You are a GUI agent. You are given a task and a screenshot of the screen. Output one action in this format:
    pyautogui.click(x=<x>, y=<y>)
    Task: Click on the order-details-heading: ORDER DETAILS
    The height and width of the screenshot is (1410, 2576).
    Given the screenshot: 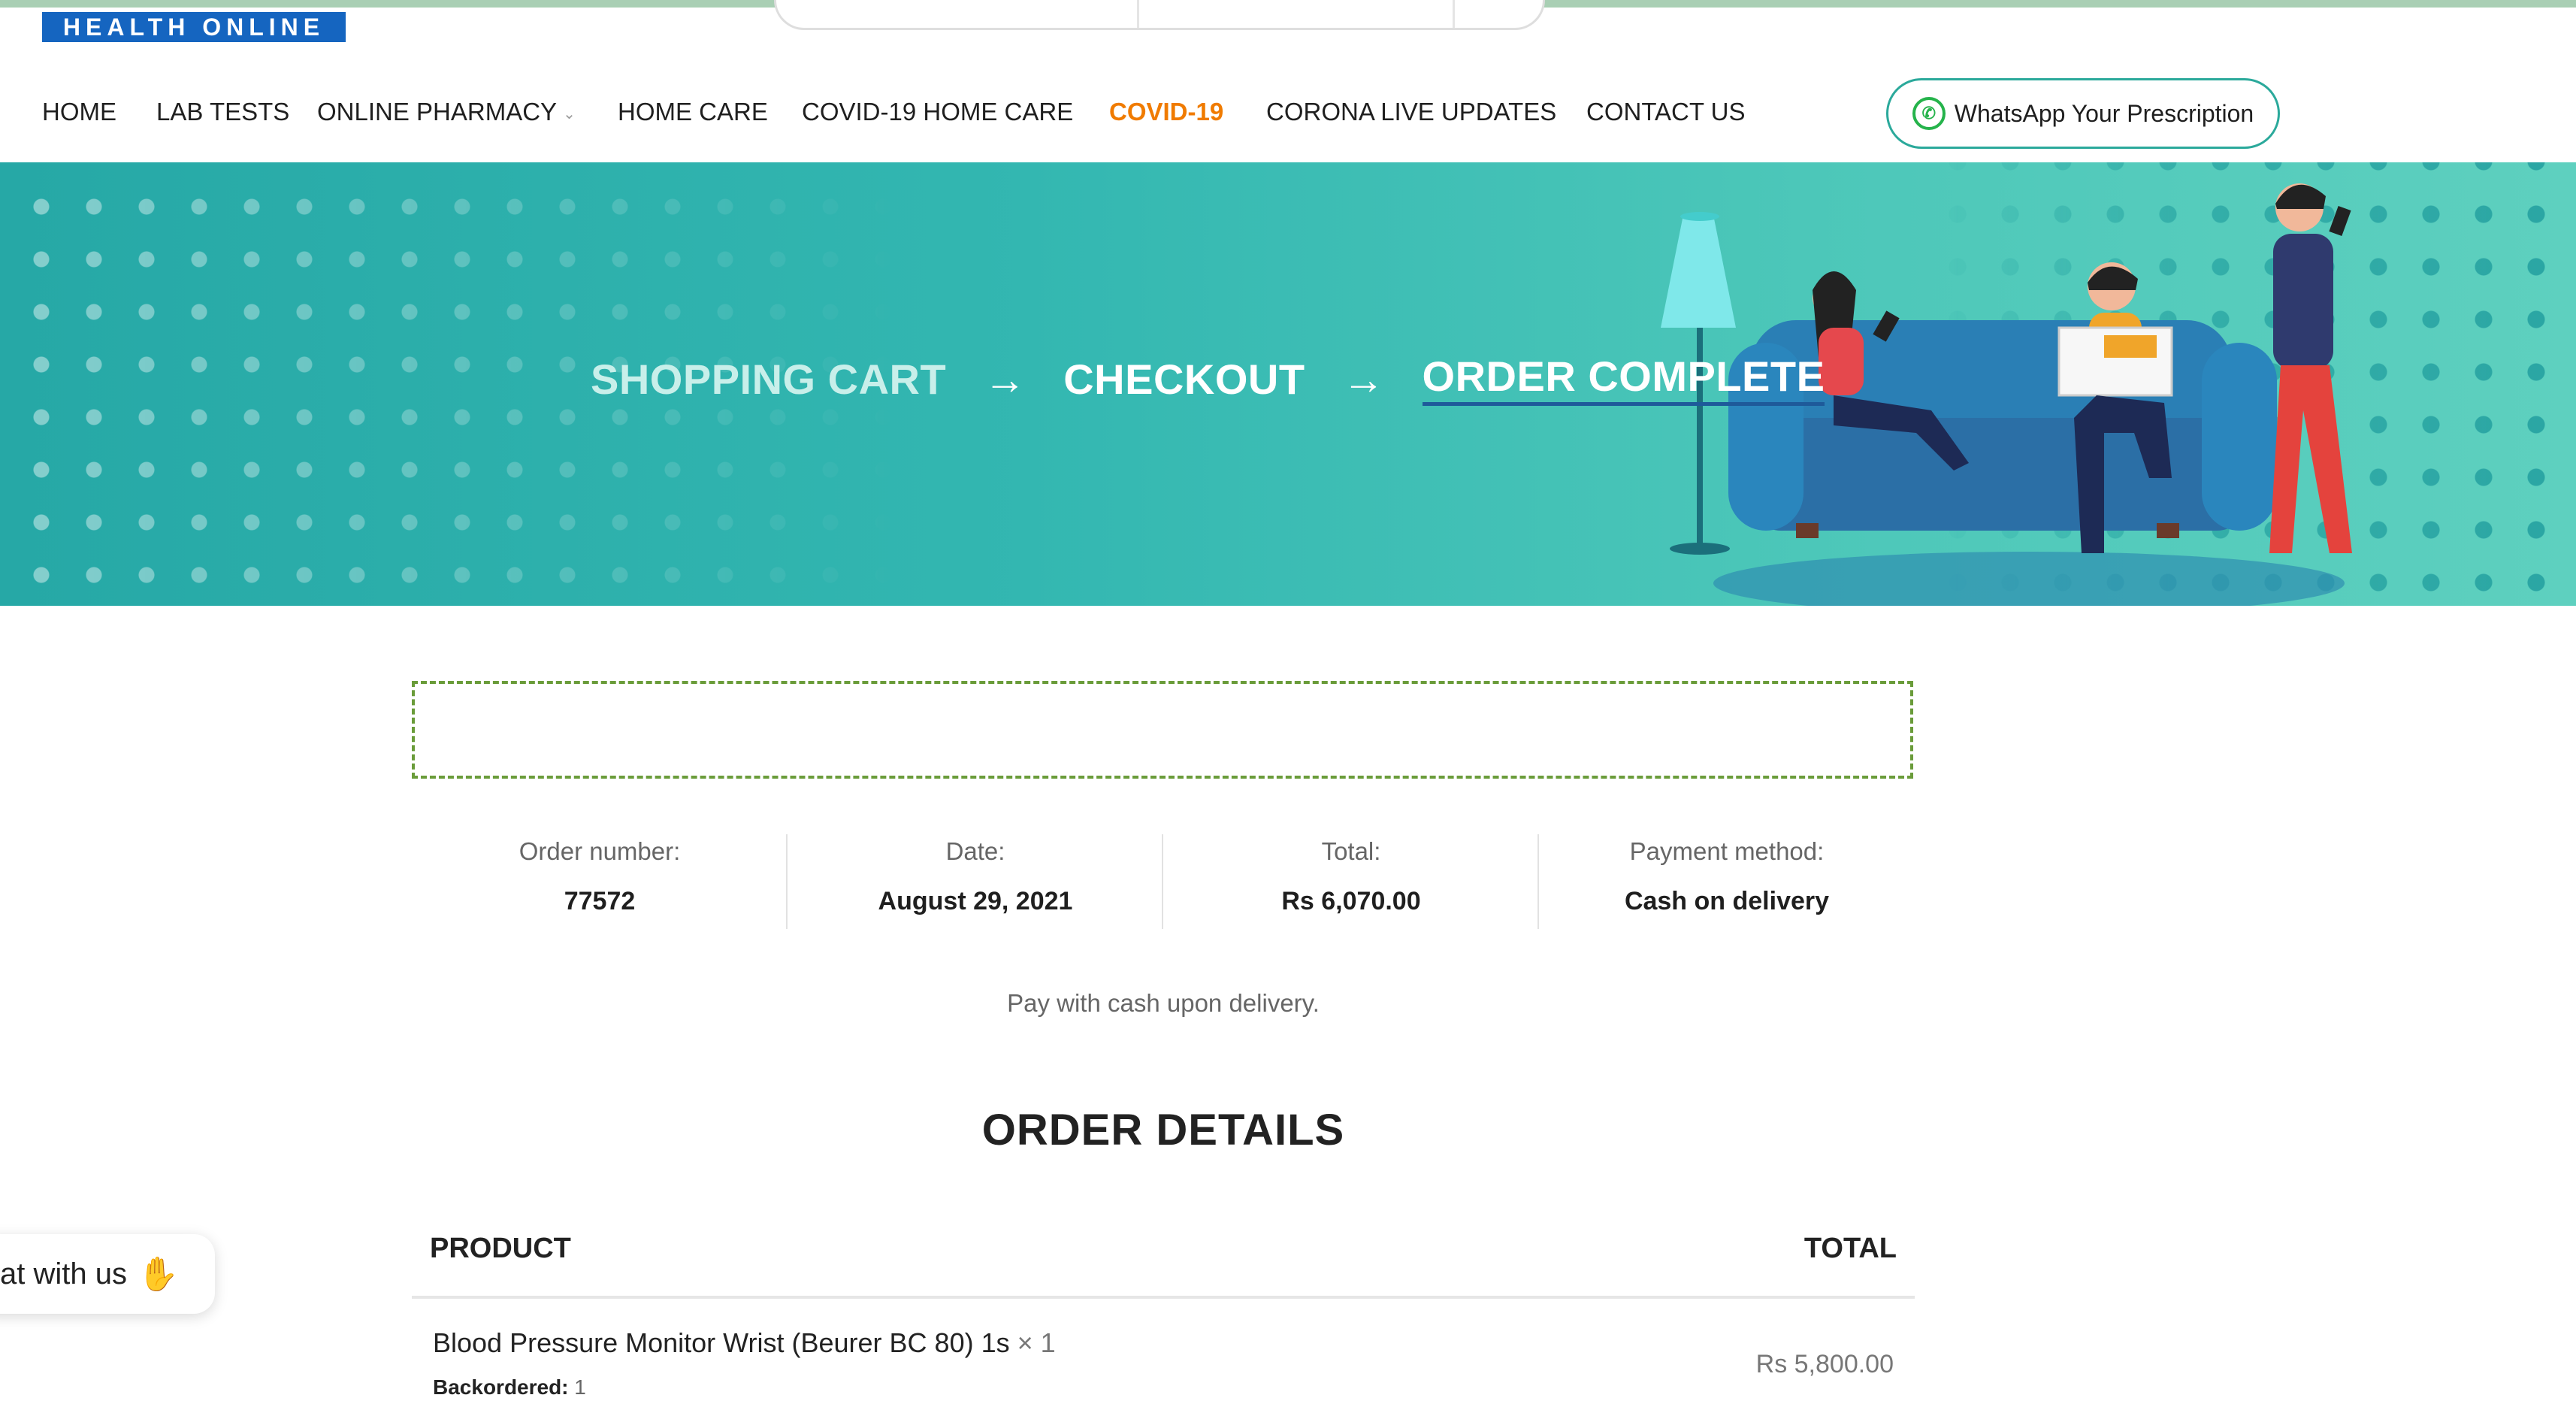 What is the action you would take?
    pyautogui.click(x=1163, y=1130)
    